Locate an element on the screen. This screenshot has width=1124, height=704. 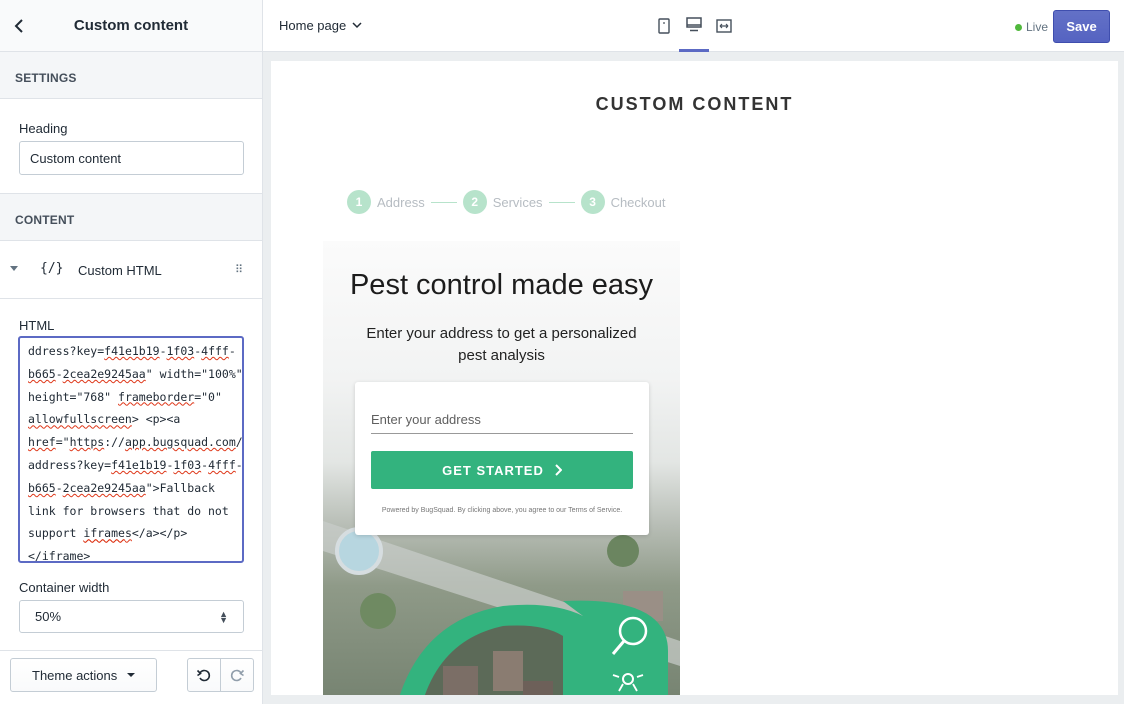
fullwidth-view-button is located at coordinates (724, 26).